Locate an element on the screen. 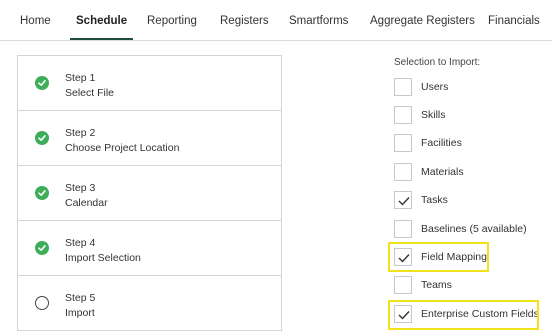 This screenshot has width=552, height=336. option-enterprise-custom-fields: Enterprise Custom Fields is located at coordinates (469, 315).